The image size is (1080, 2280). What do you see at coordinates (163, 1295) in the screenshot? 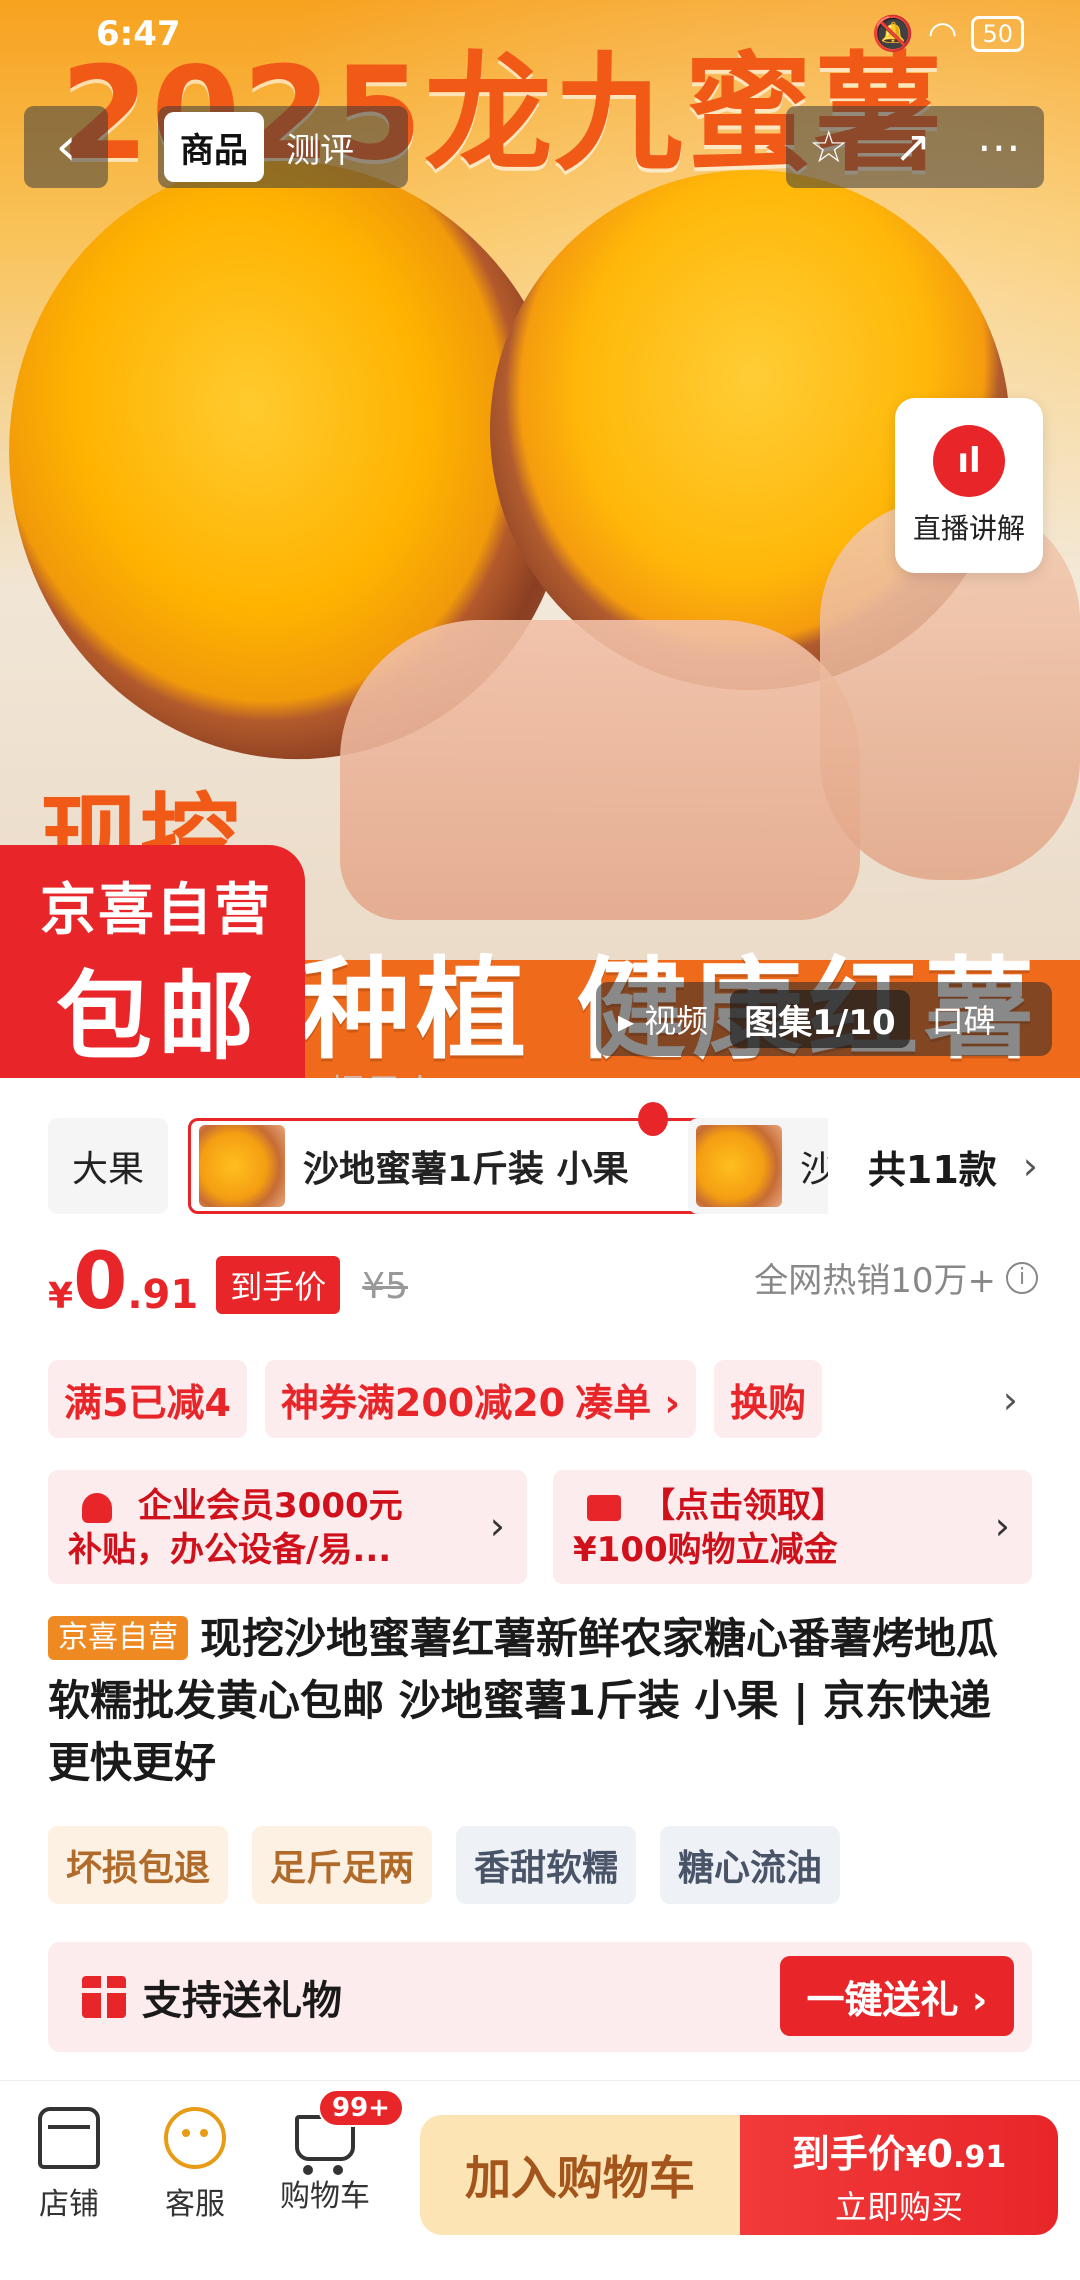
I see `price-decimal: .91` at bounding box center [163, 1295].